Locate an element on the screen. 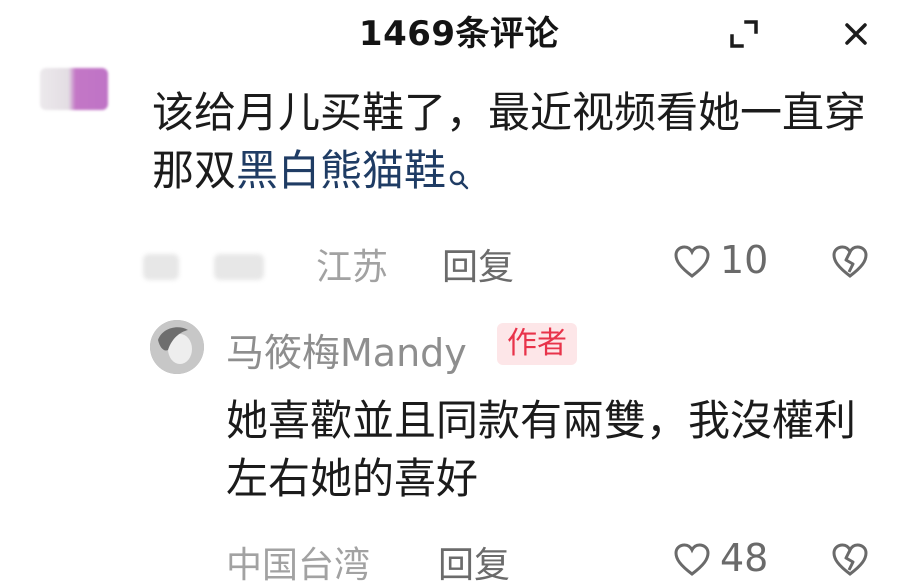 The width and height of the screenshot is (918, 588). like-count: 48 is located at coordinates (744, 558).